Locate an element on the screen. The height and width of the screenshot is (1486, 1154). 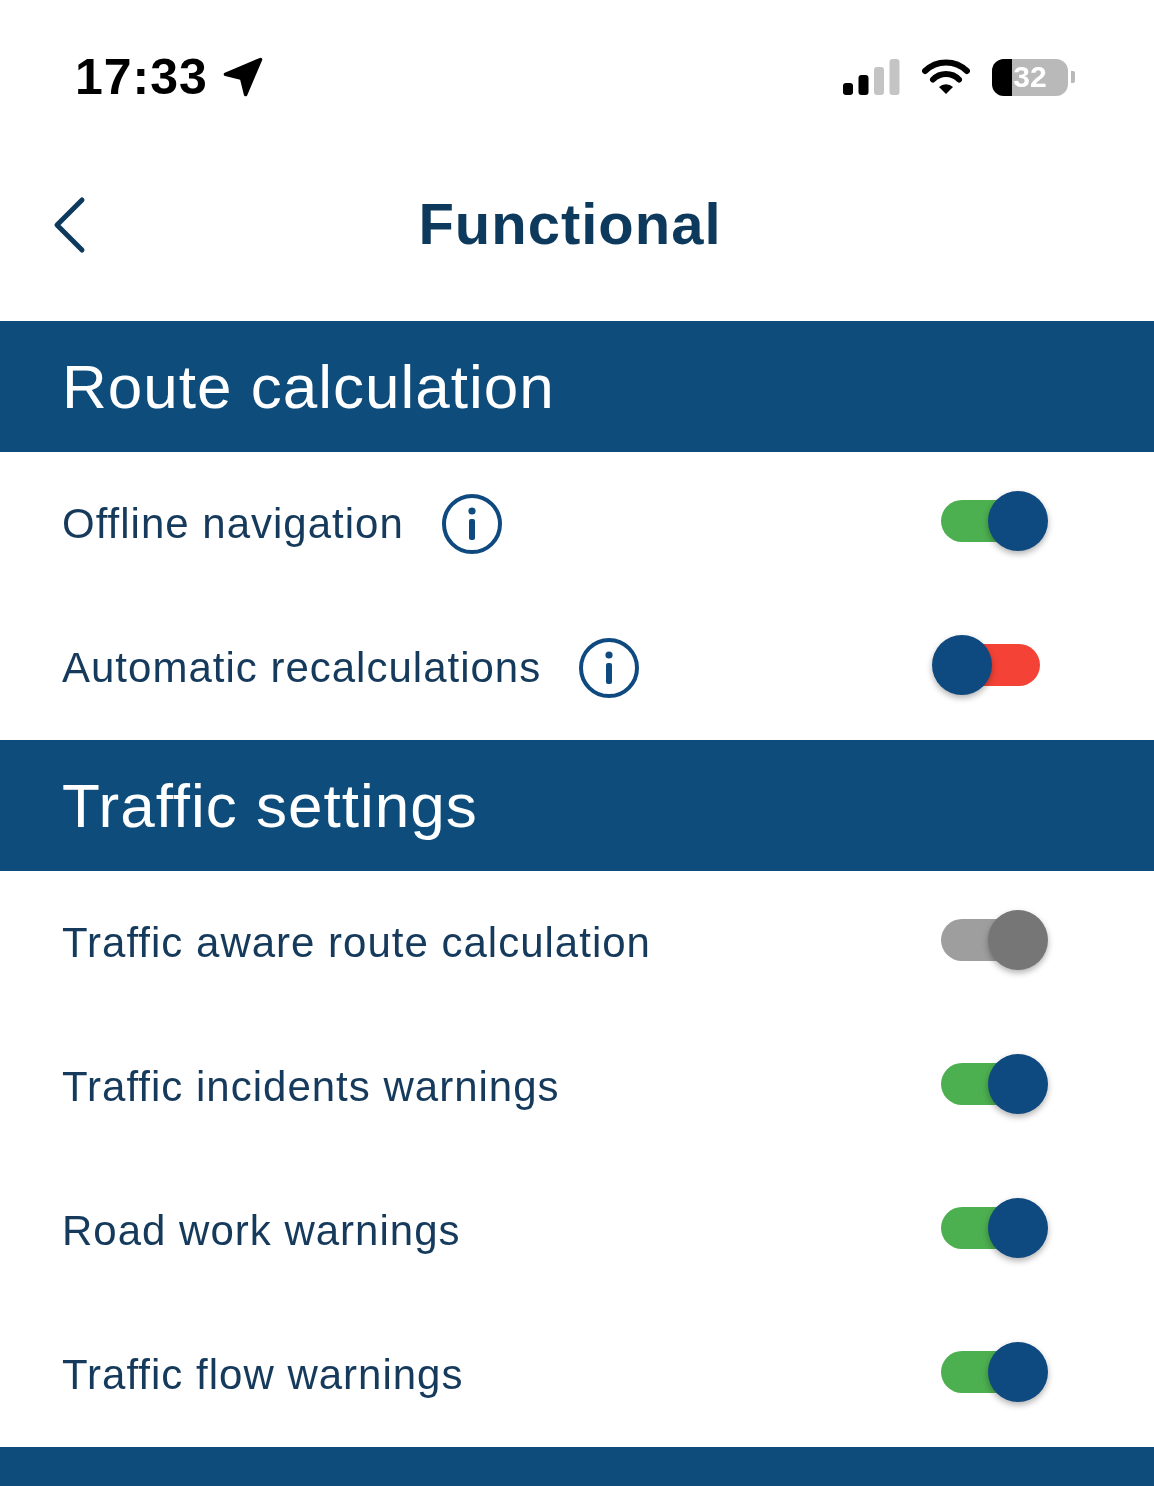
signal-icon is located at coordinates (871, 77).